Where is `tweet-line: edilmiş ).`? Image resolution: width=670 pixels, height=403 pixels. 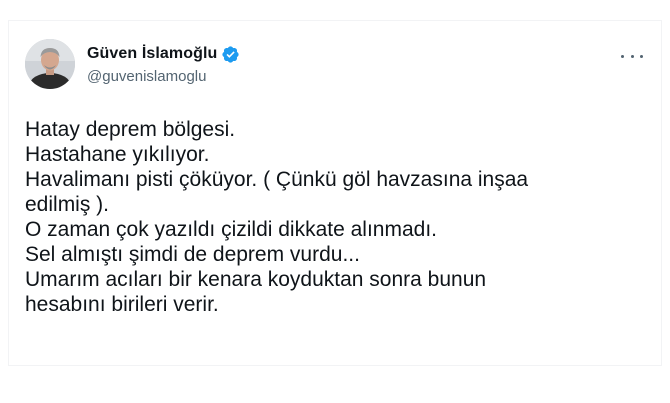
tweet-line: edilmiş ). is located at coordinates (67, 204).